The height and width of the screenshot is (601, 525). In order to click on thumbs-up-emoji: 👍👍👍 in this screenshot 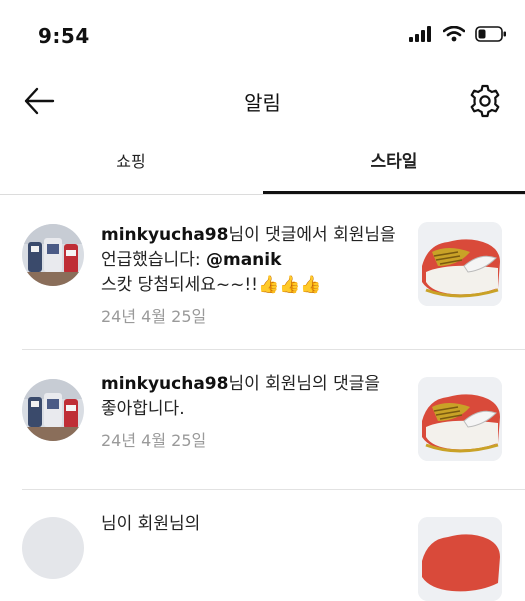, I will do `click(290, 285)`.